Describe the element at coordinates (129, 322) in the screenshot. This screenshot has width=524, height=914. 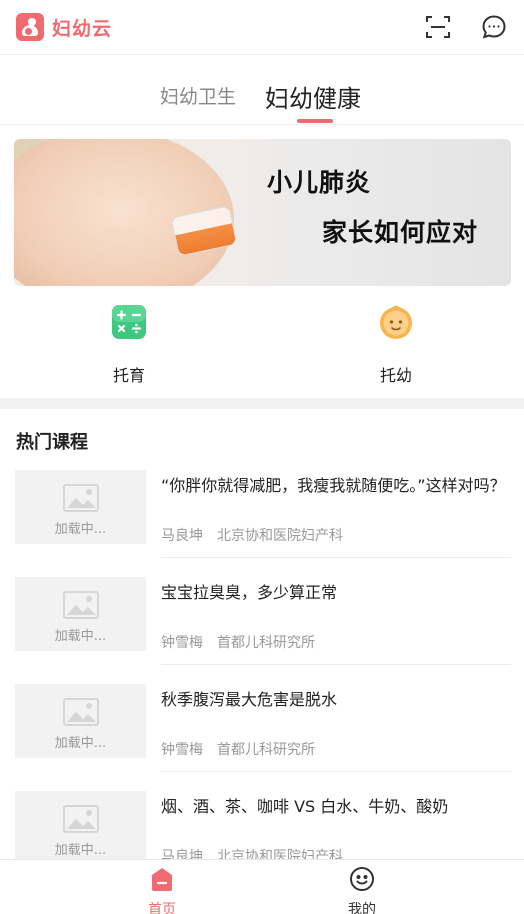
I see `calculator-icon` at that location.